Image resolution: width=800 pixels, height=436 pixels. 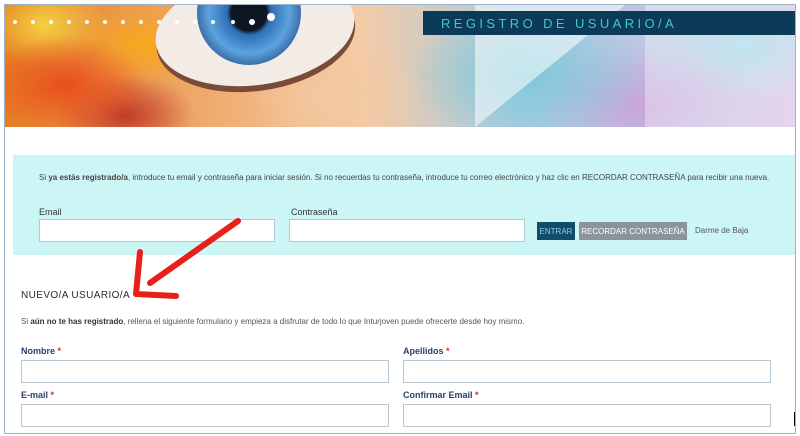 What do you see at coordinates (407, 230) in the screenshot?
I see `login-password-input` at bounding box center [407, 230].